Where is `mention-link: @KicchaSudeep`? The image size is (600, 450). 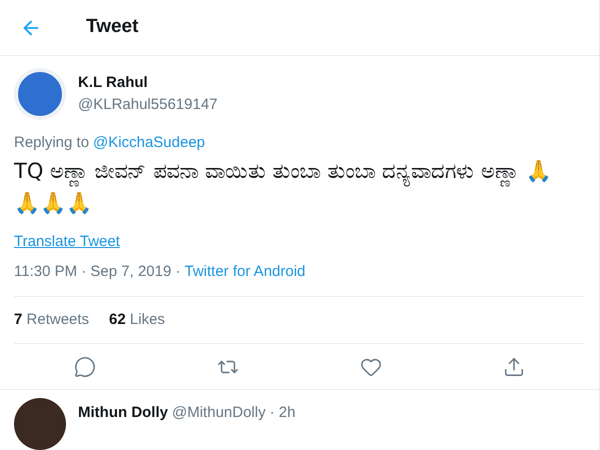 mention-link: @KicchaSudeep is located at coordinates (149, 143).